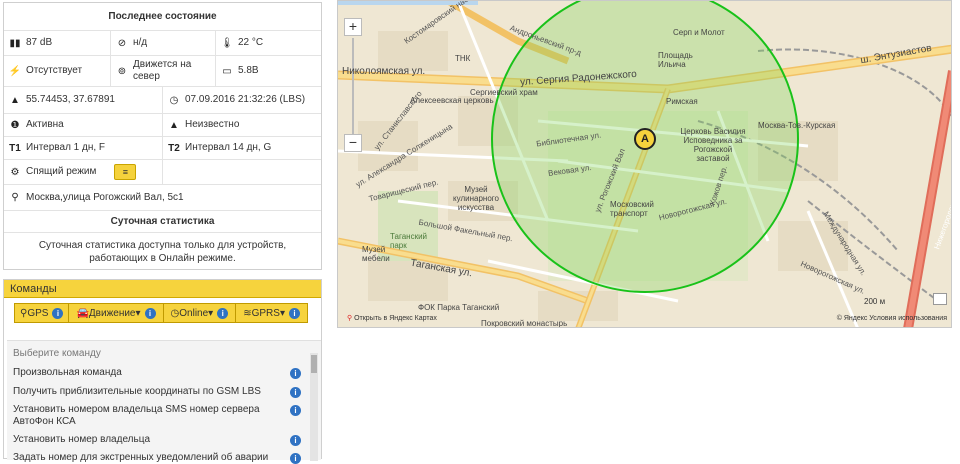 This screenshot has width=960, height=464. Describe the element at coordinates (140, 42) in the screenshot. I see `signal-value: н/д` at that location.